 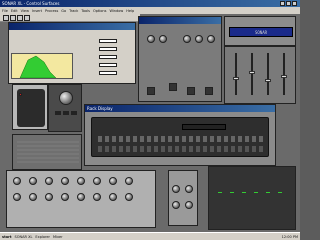 What do you see at coordinates (58, 237) in the screenshot?
I see `taskbar-item: Mixer` at bounding box center [58, 237].